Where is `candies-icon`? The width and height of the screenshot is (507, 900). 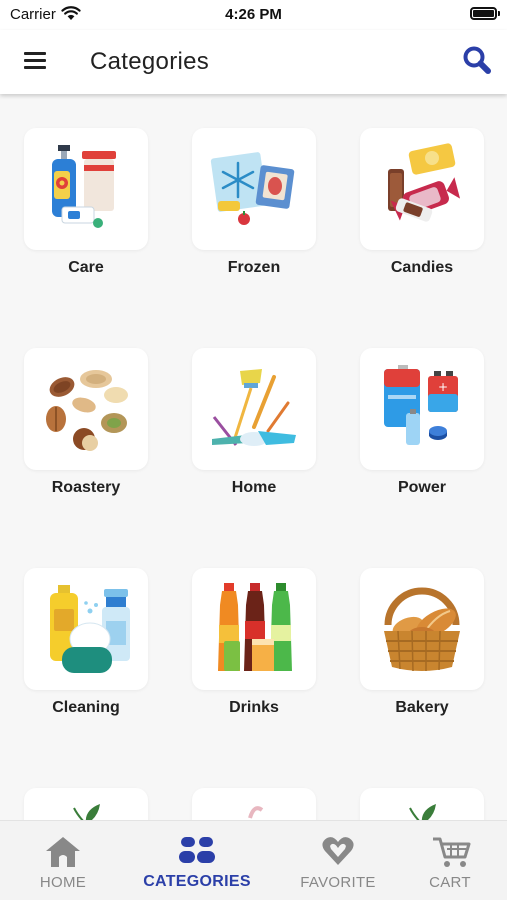 candies-icon is located at coordinates (424, 182).